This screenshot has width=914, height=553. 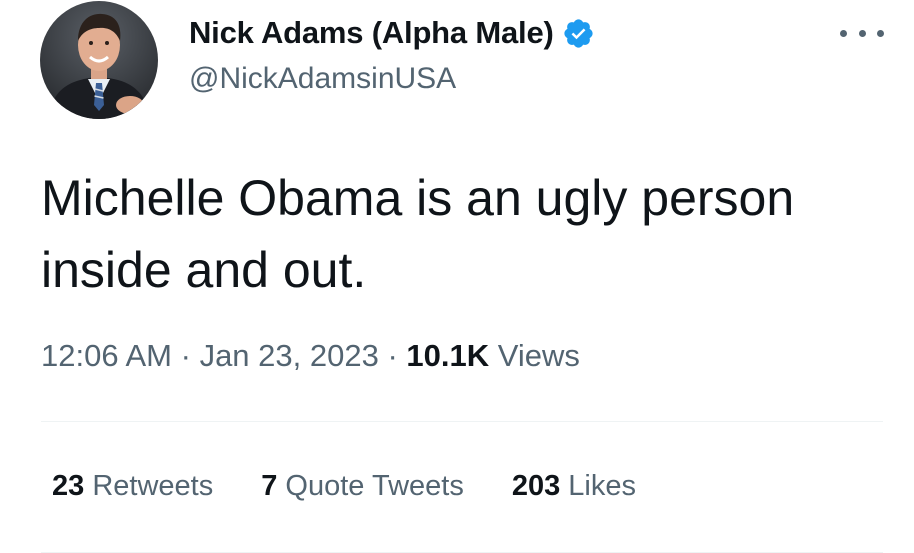 I want to click on author-name-row: Nick Adams (Alpha Male), so click(x=392, y=33).